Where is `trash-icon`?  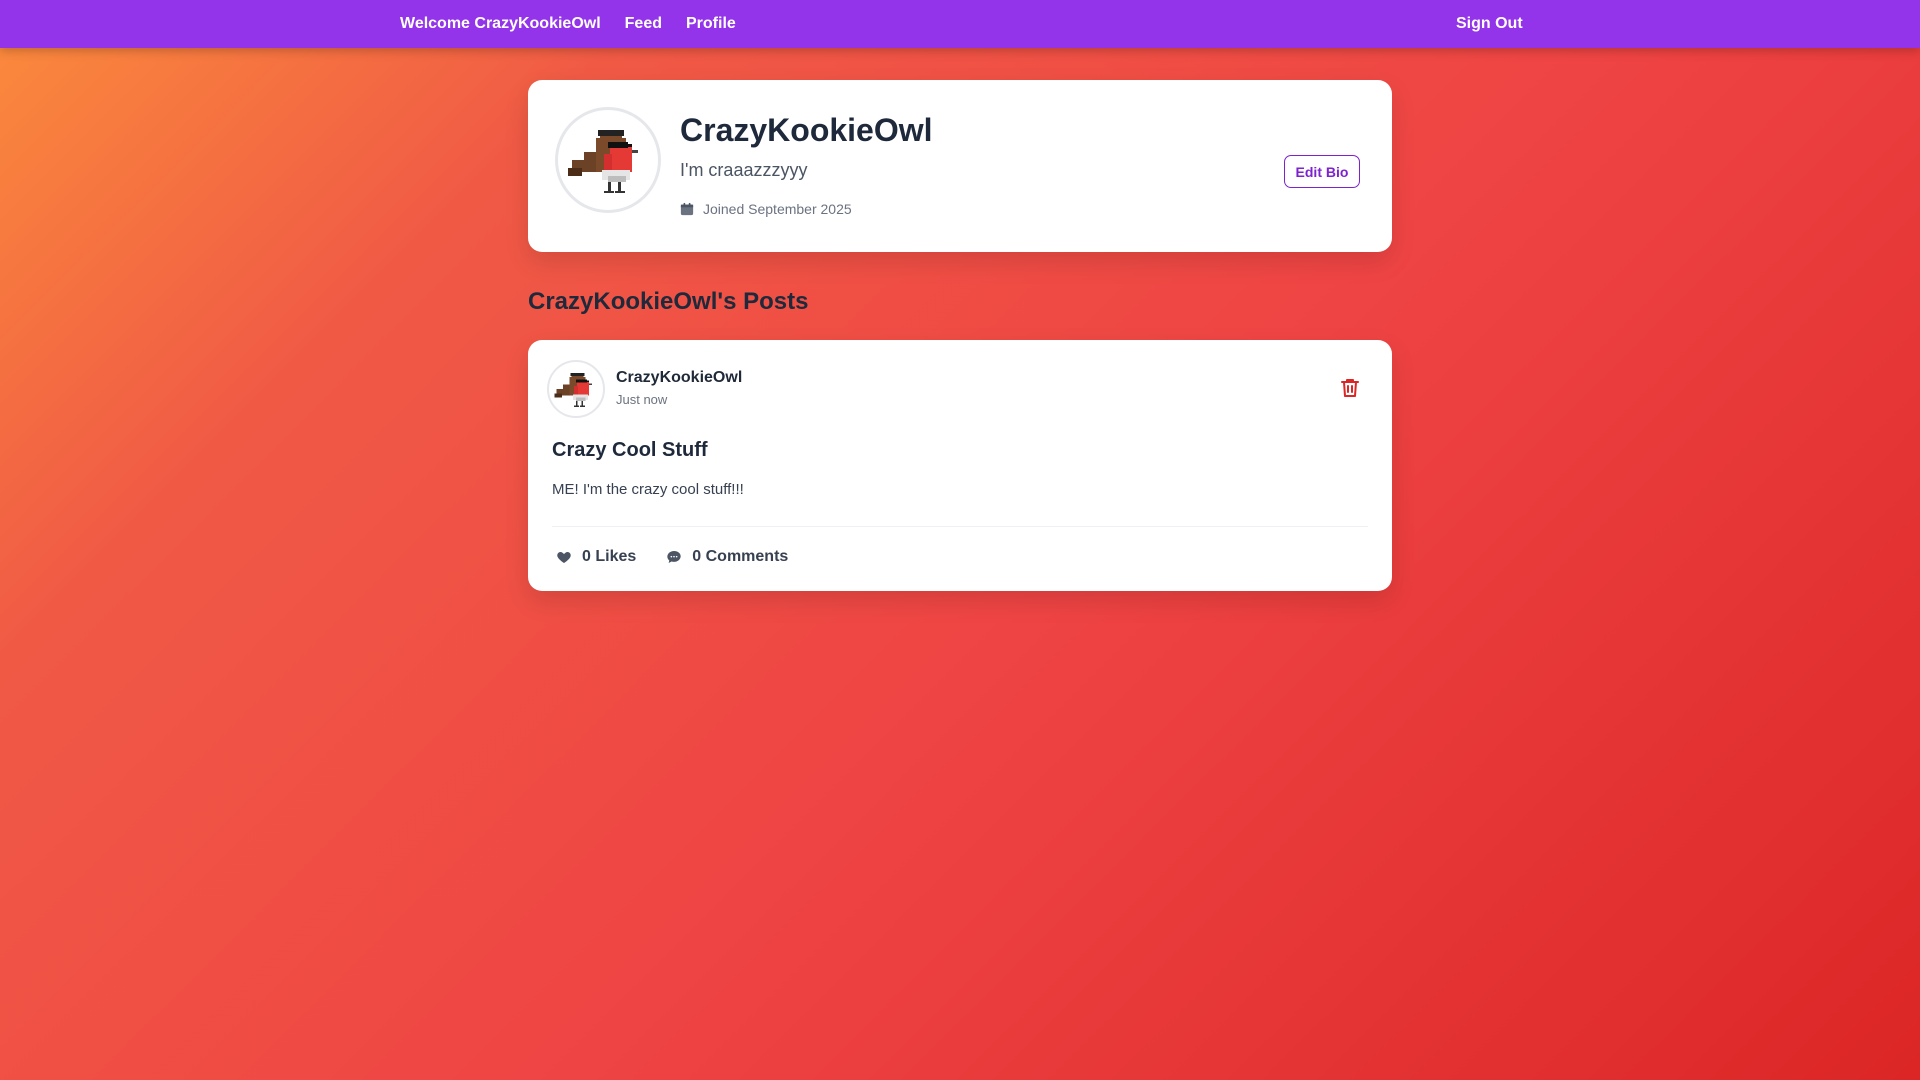
trash-icon is located at coordinates (1350, 388).